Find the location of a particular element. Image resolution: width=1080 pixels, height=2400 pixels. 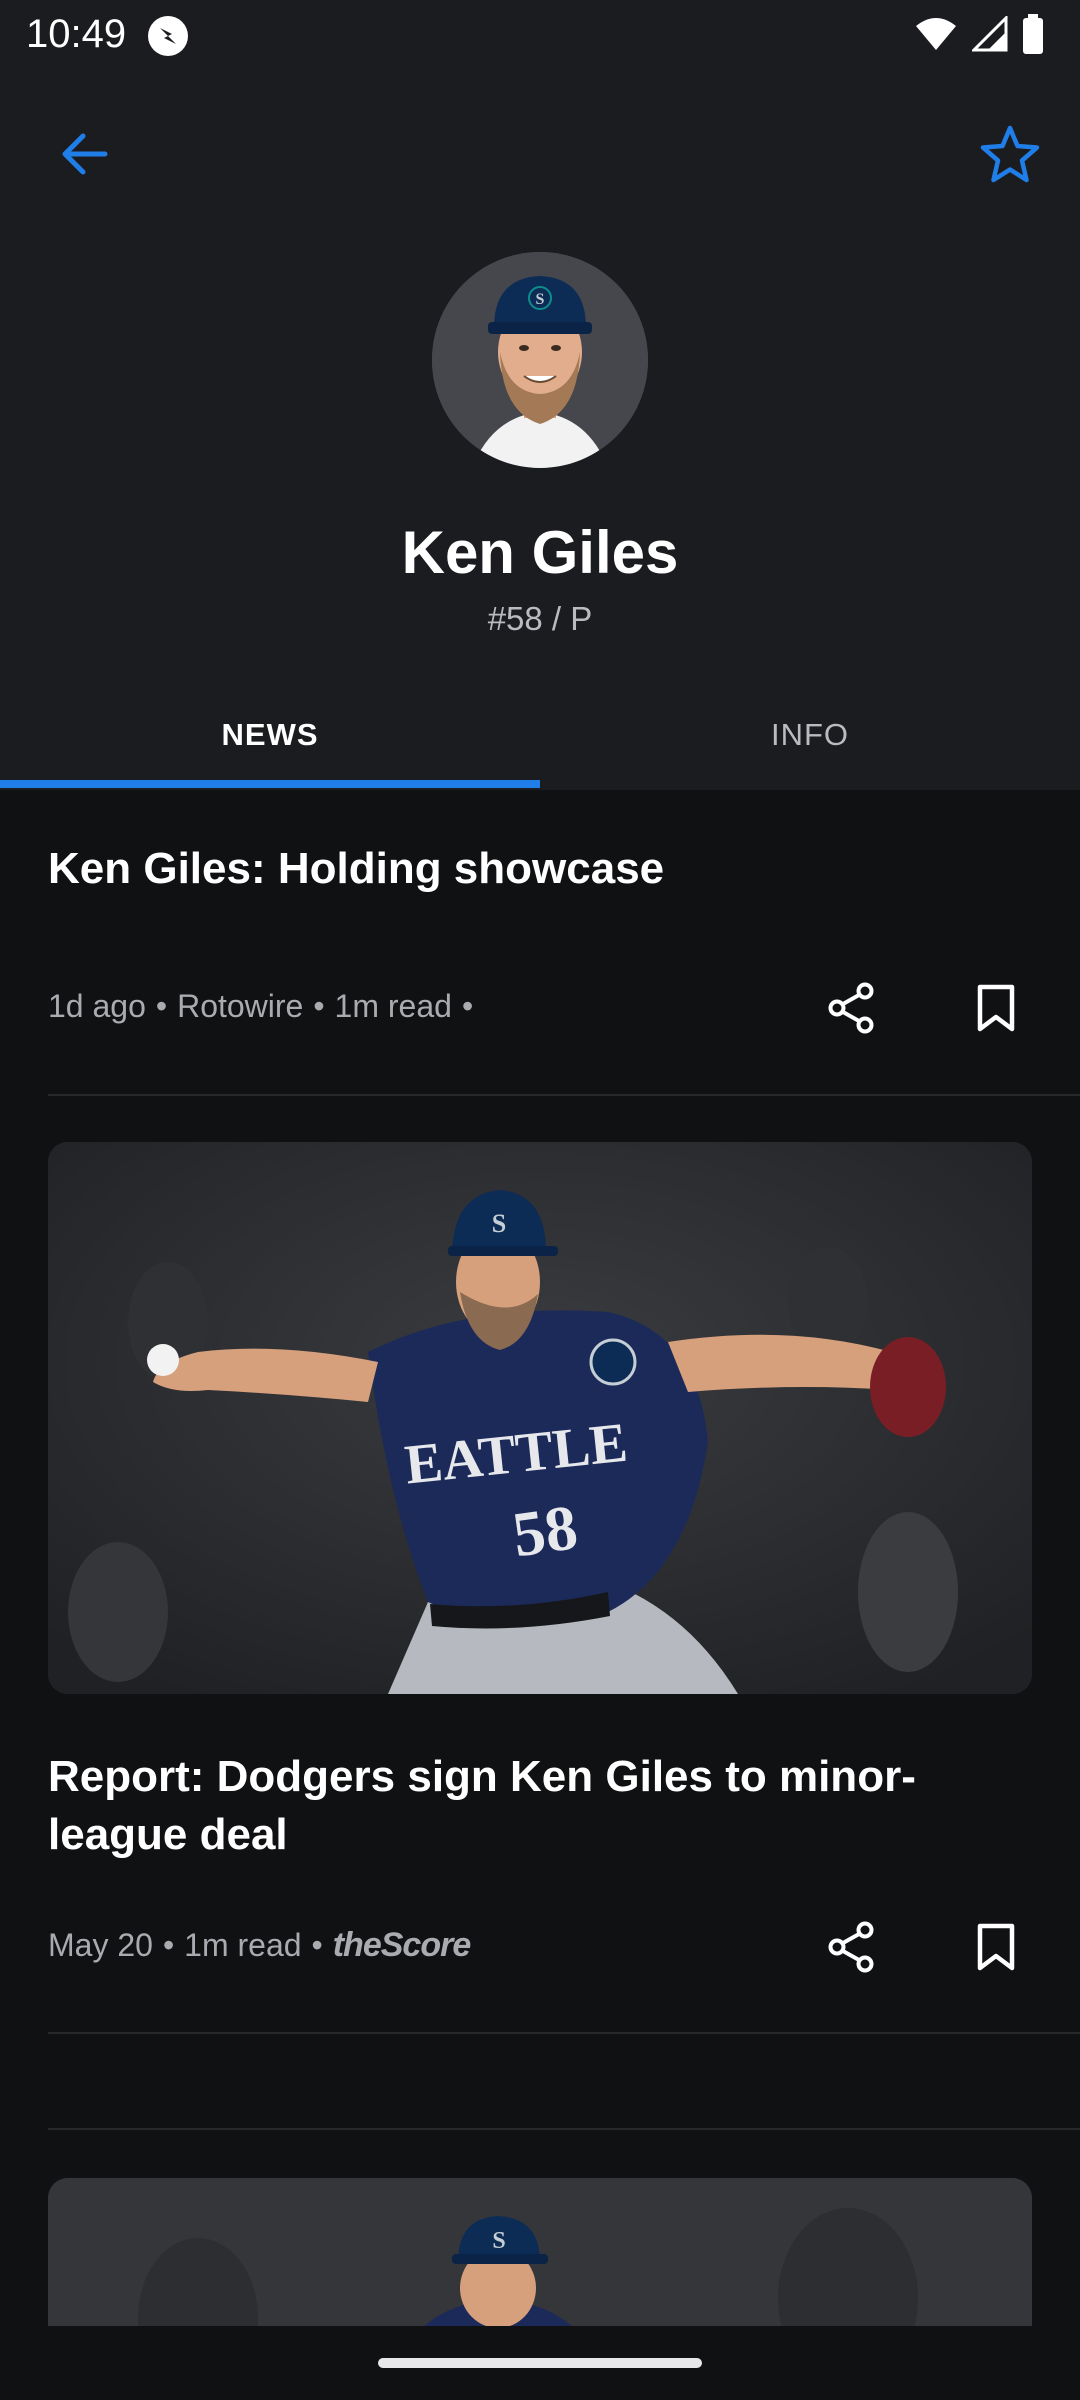

article-source: Rotowire is located at coordinates (240, 1006).